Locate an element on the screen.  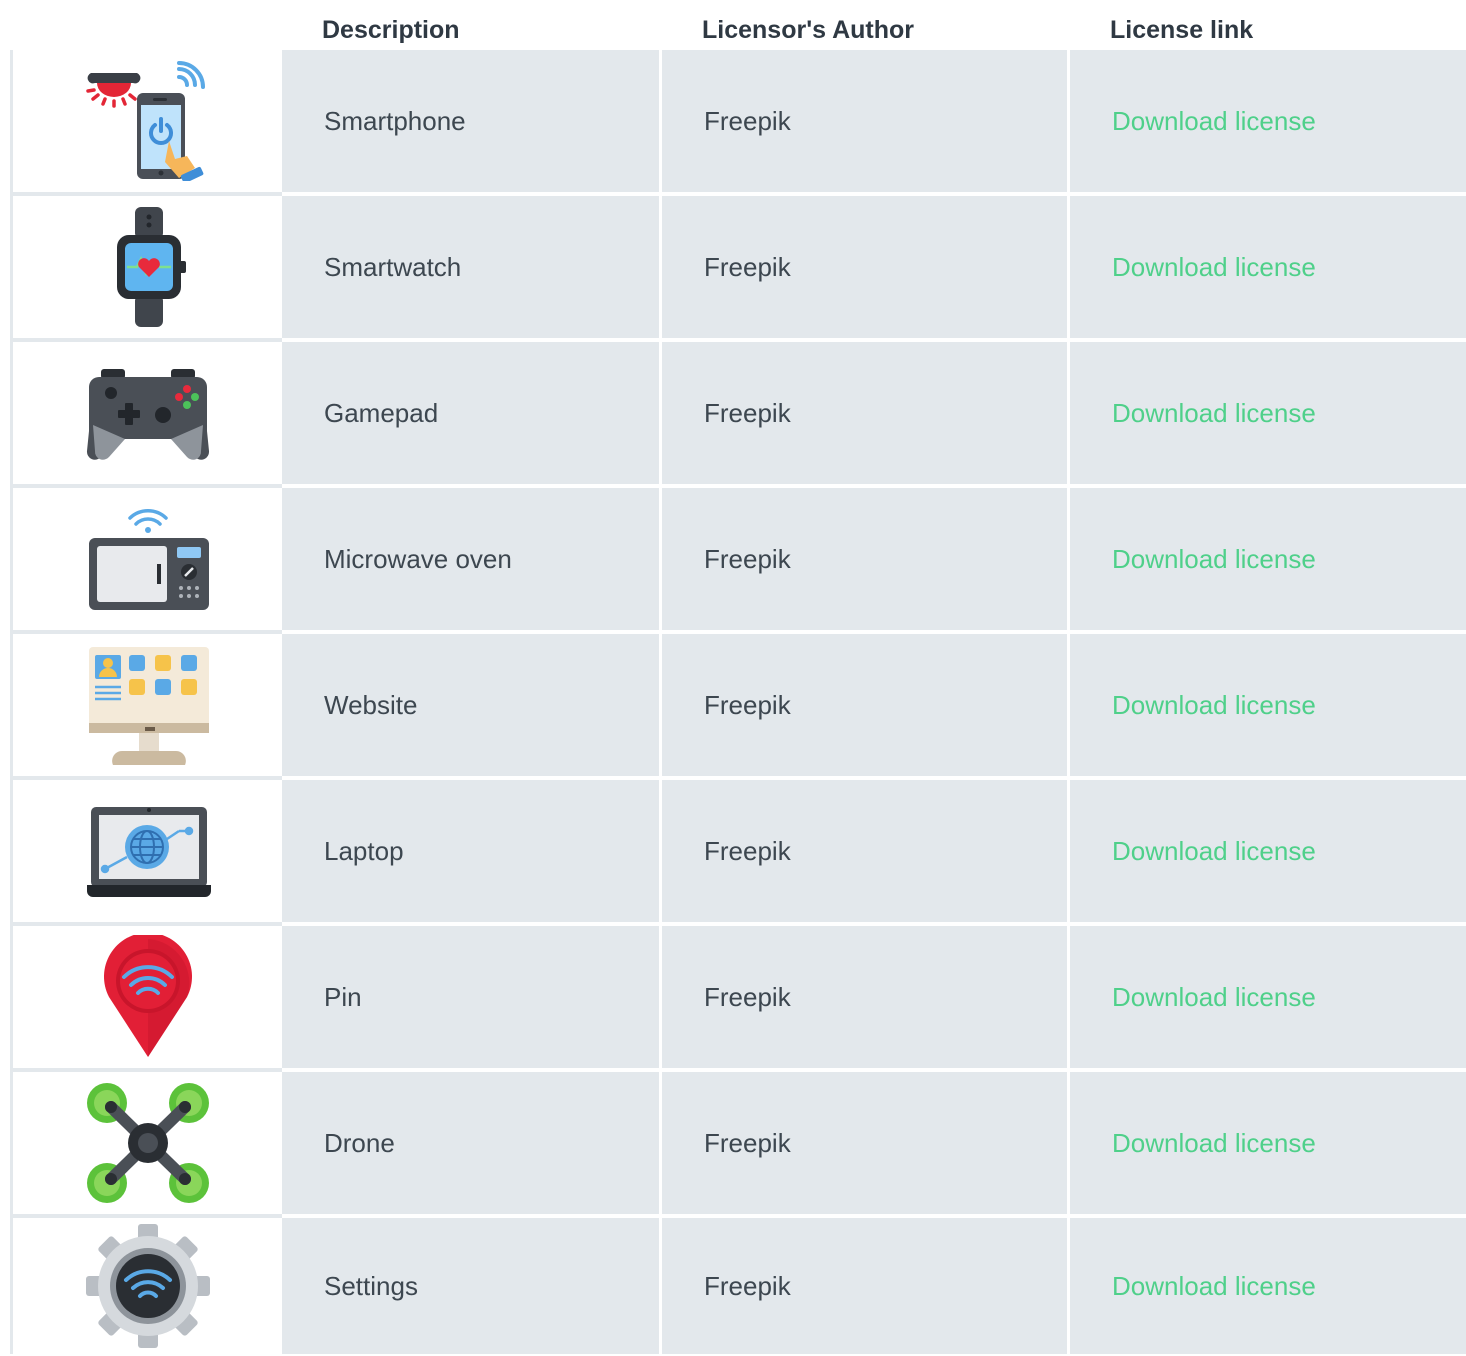
table-row: Smartphone Freepik Download license is located at coordinates (738, 123).